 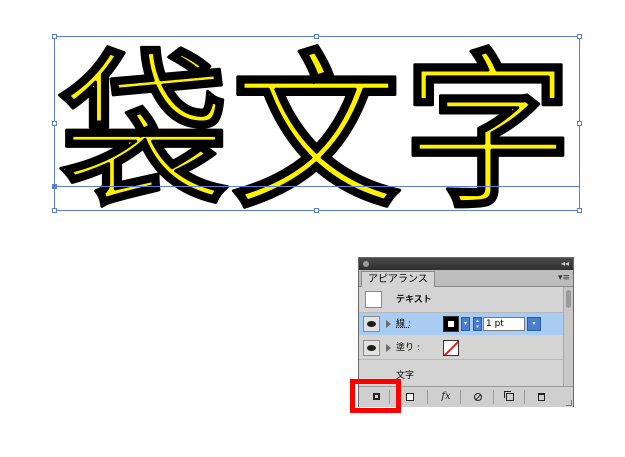 I want to click on stroke-weight-input, so click(x=504, y=324).